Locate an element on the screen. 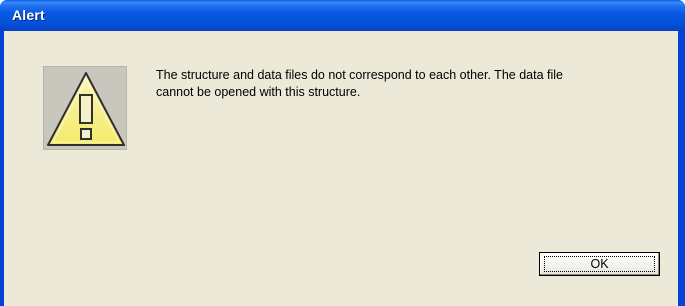 This screenshot has height=306, width=685. ok-button: OK is located at coordinates (599, 264).